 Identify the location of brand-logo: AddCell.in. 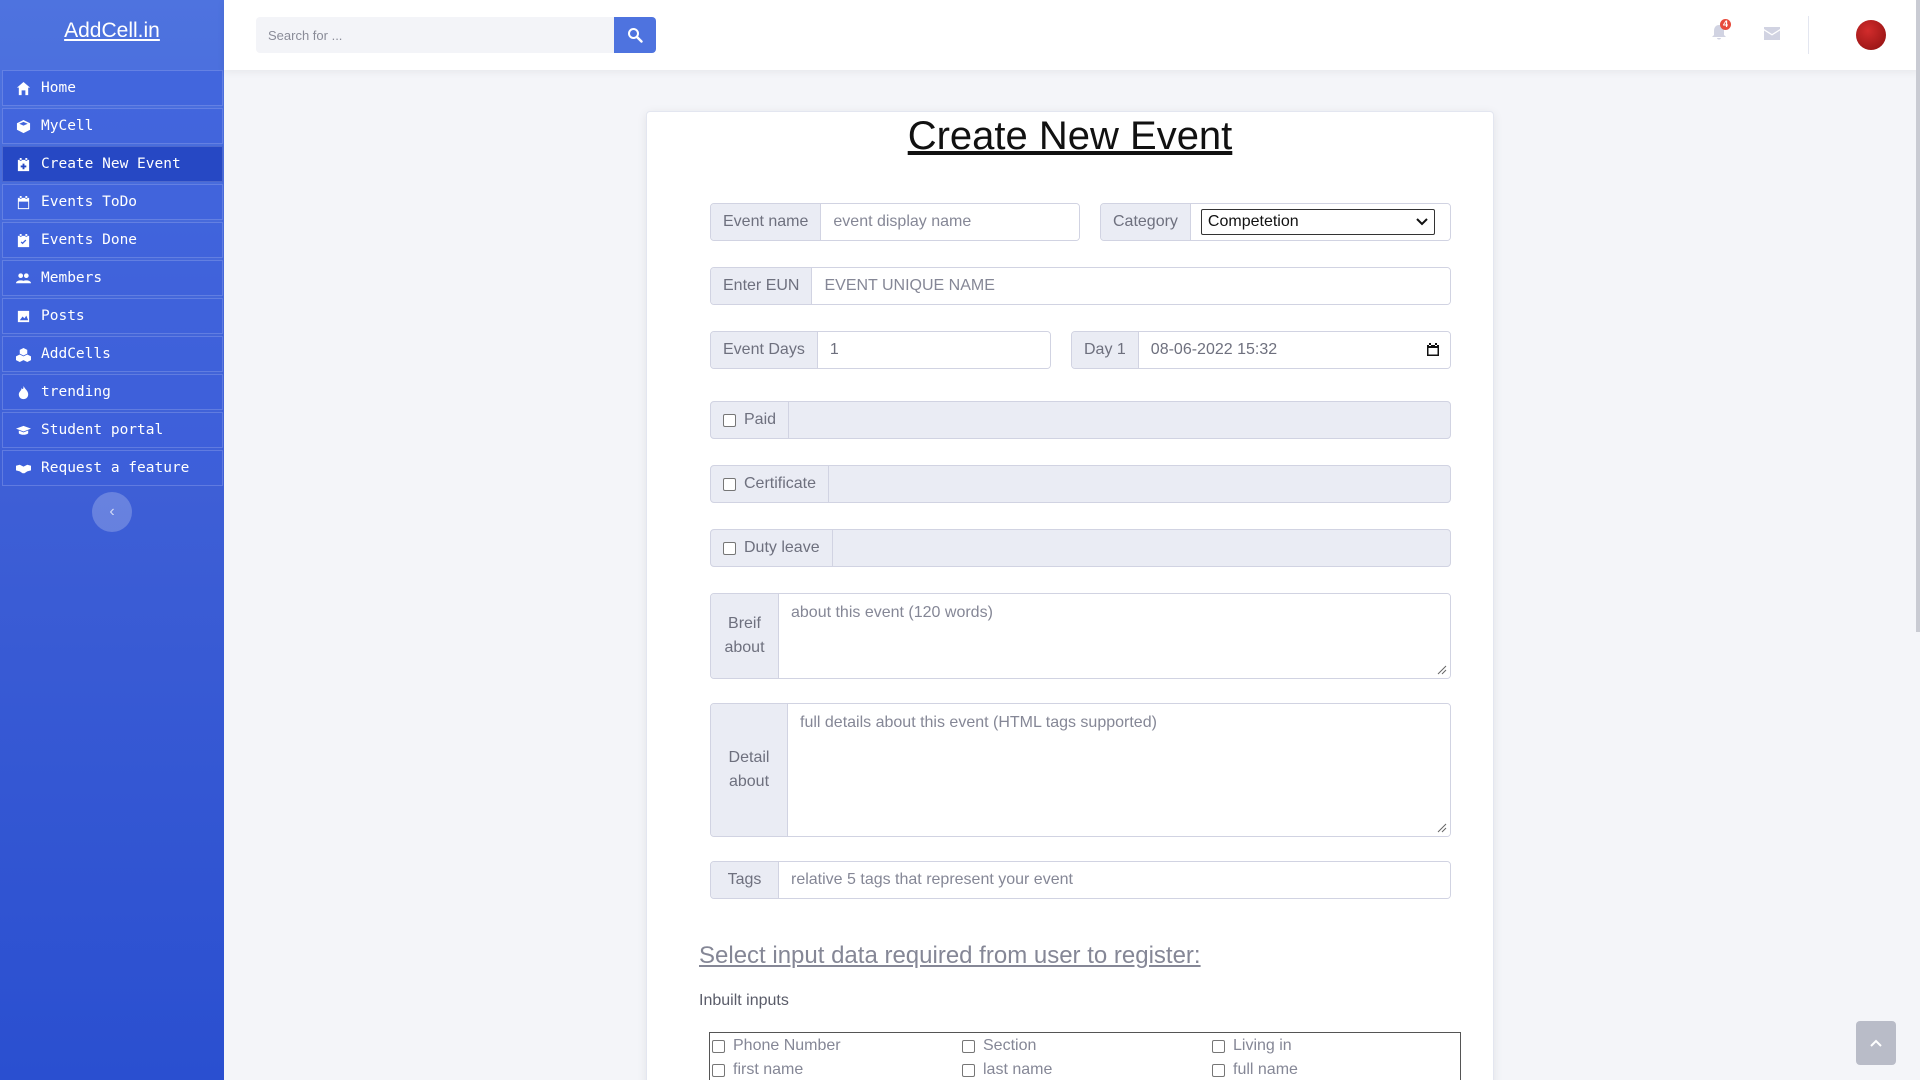
(112, 31).